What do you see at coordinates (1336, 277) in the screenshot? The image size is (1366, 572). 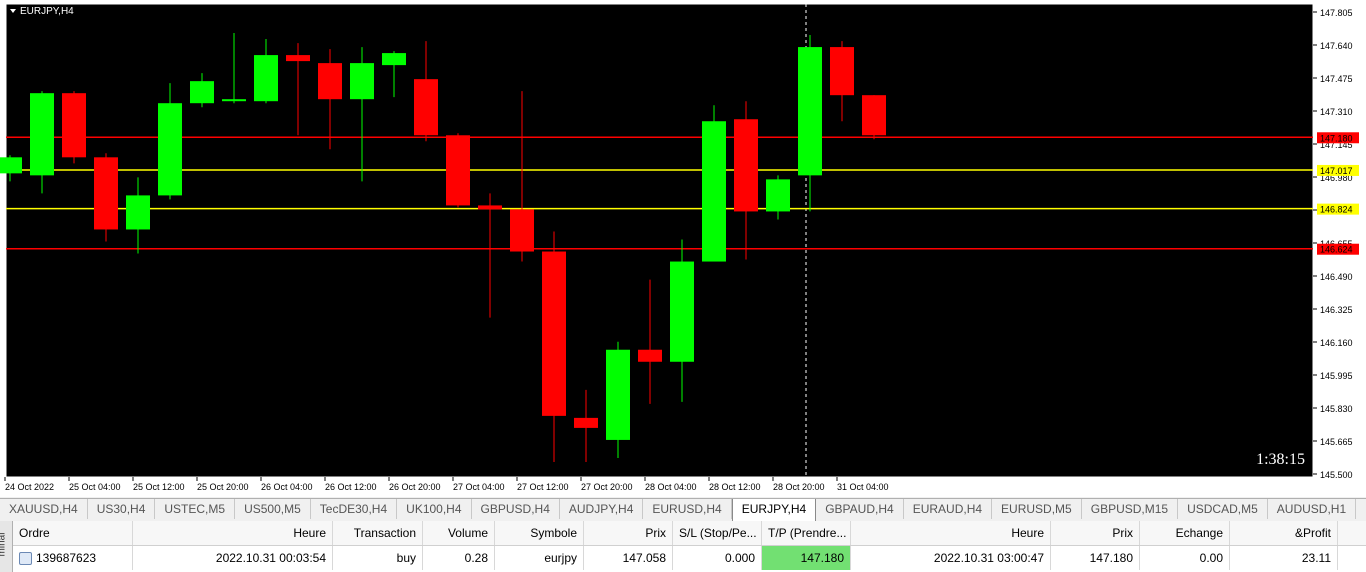 I see `price-axis-label: 146.490` at bounding box center [1336, 277].